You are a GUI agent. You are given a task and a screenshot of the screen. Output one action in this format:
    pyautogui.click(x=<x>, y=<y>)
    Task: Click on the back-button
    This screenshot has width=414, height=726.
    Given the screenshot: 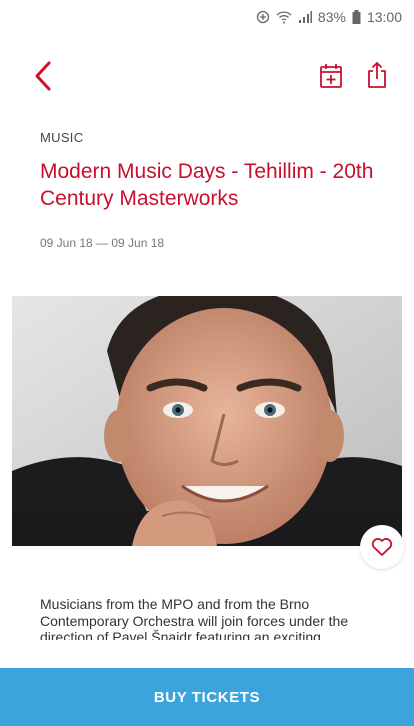 What is the action you would take?
    pyautogui.click(x=43, y=76)
    